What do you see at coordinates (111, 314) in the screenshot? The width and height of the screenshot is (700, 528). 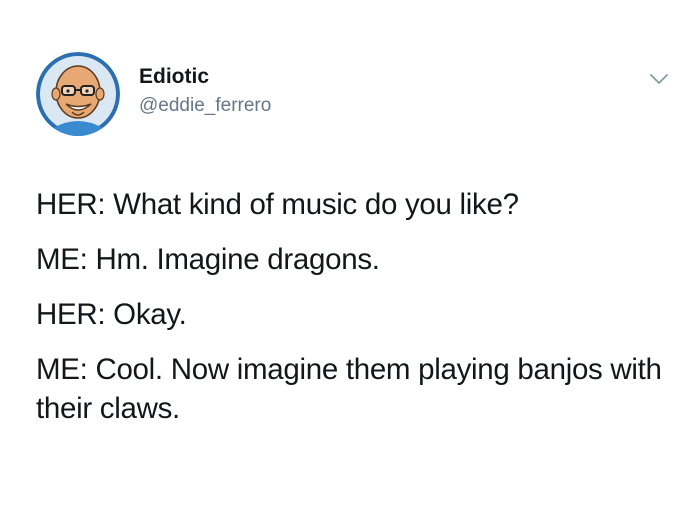 I see `tweet-line-her-okay: HER: Okay.` at bounding box center [111, 314].